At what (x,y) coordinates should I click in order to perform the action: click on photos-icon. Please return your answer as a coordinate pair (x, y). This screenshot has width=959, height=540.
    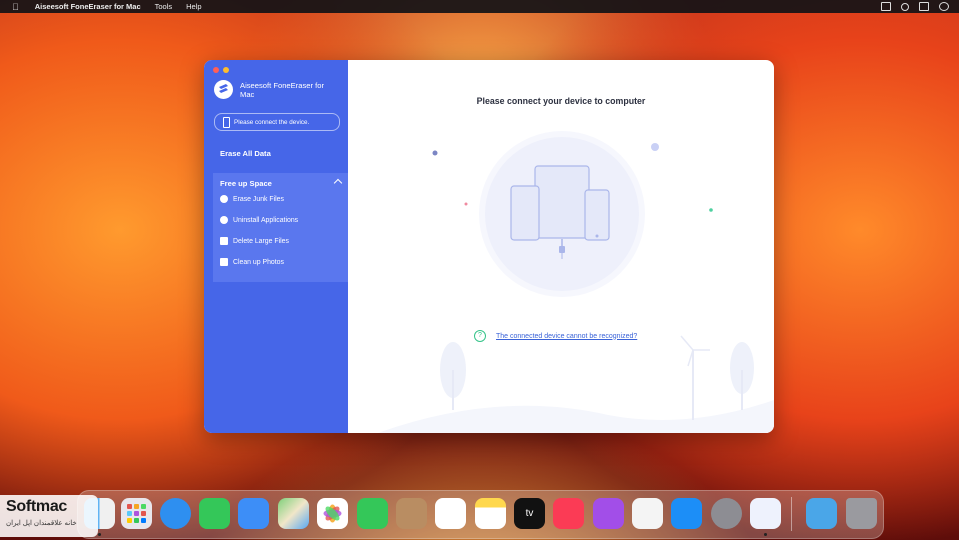
    Looking at the image, I should click on (332, 513).